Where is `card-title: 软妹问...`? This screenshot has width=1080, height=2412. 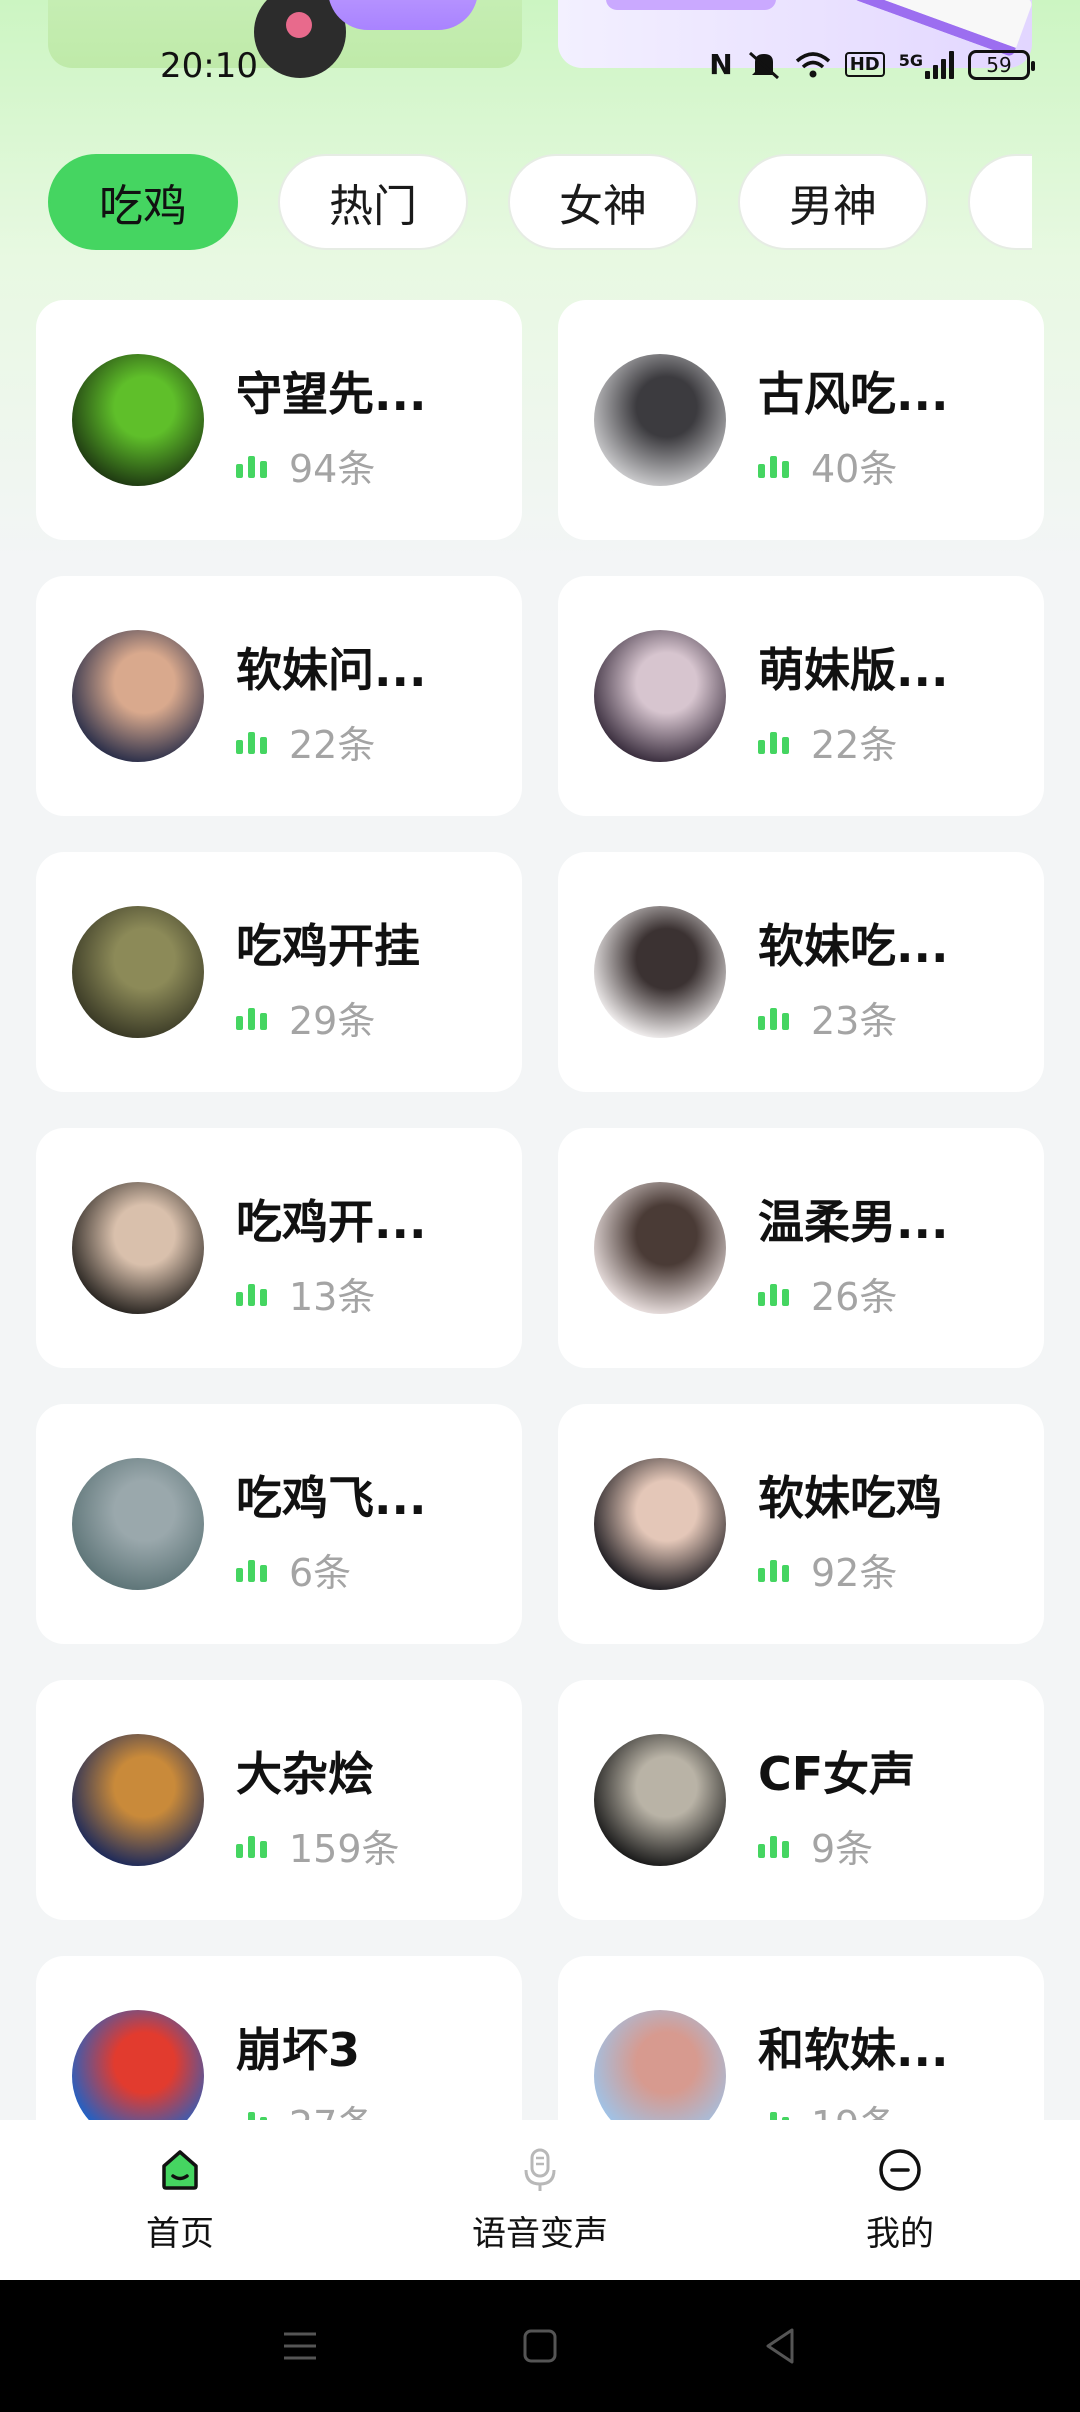
card-title: 软妹问... is located at coordinates (331, 670).